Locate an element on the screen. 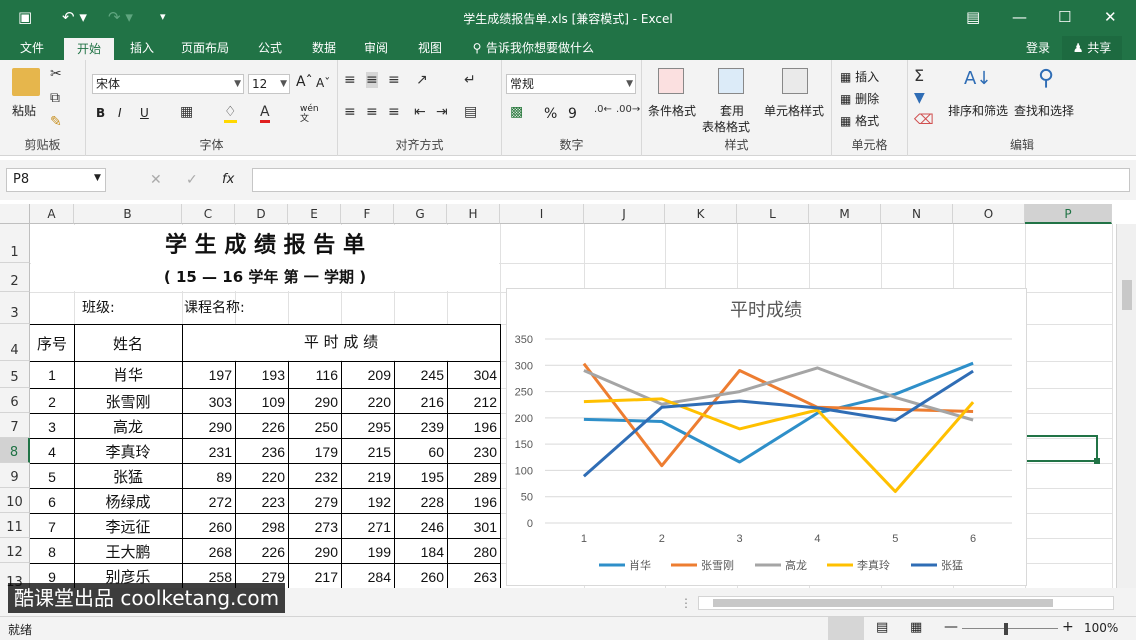  format-cells-button: ▦ 格式 is located at coordinates (859, 120).